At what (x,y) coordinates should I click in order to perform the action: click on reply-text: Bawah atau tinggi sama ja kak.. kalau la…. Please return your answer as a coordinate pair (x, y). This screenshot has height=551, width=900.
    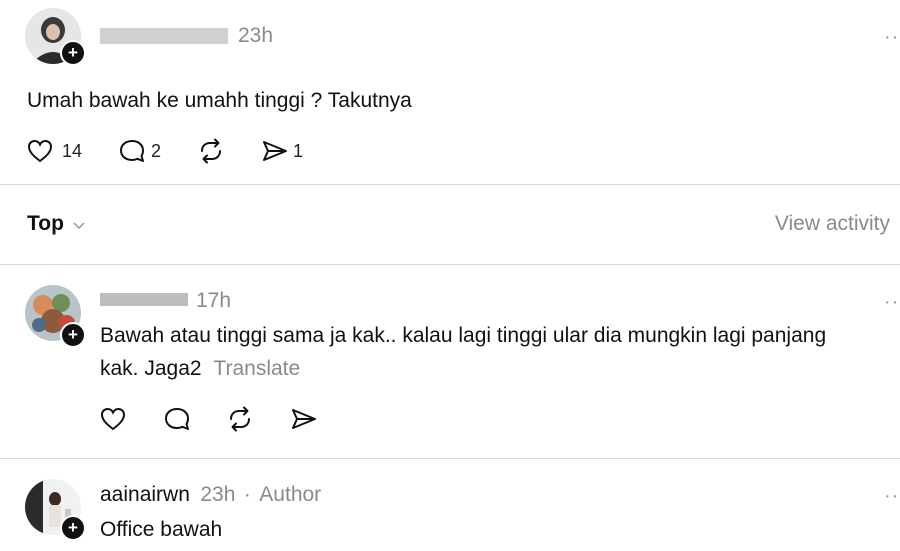
    Looking at the image, I should click on (495, 352).